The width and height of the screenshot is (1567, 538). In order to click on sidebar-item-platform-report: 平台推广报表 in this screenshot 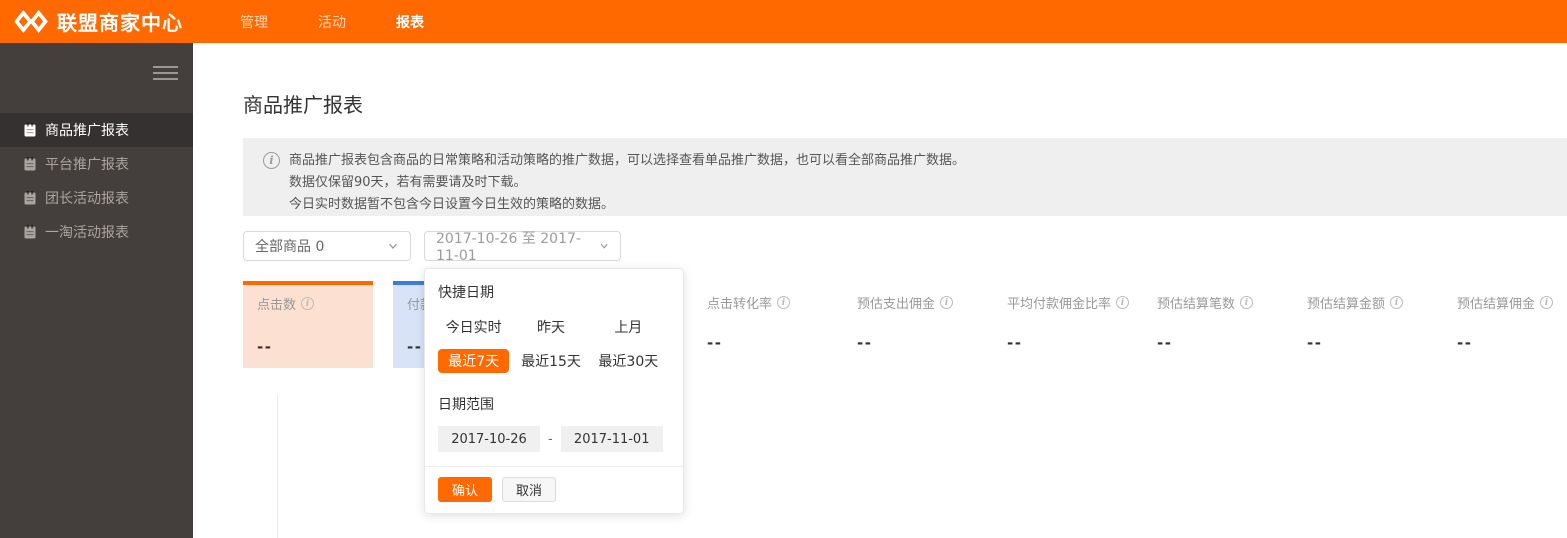, I will do `click(96, 164)`.